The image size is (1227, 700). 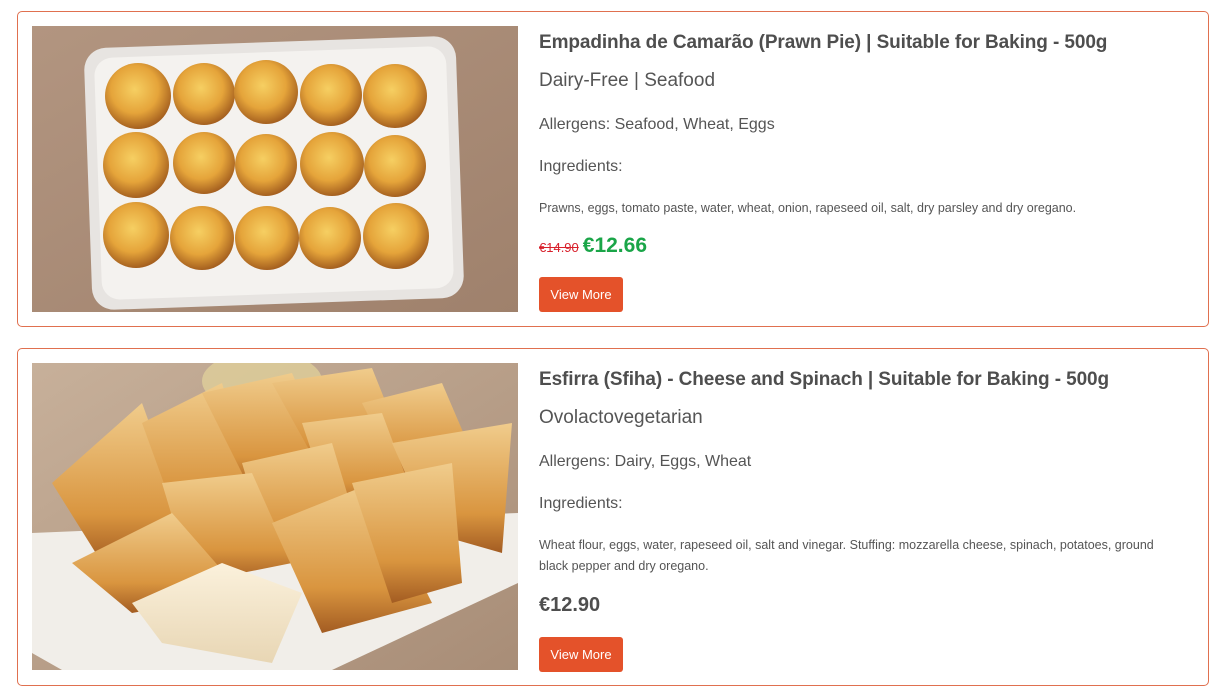 I want to click on old-price: €14.90, so click(x=559, y=247).